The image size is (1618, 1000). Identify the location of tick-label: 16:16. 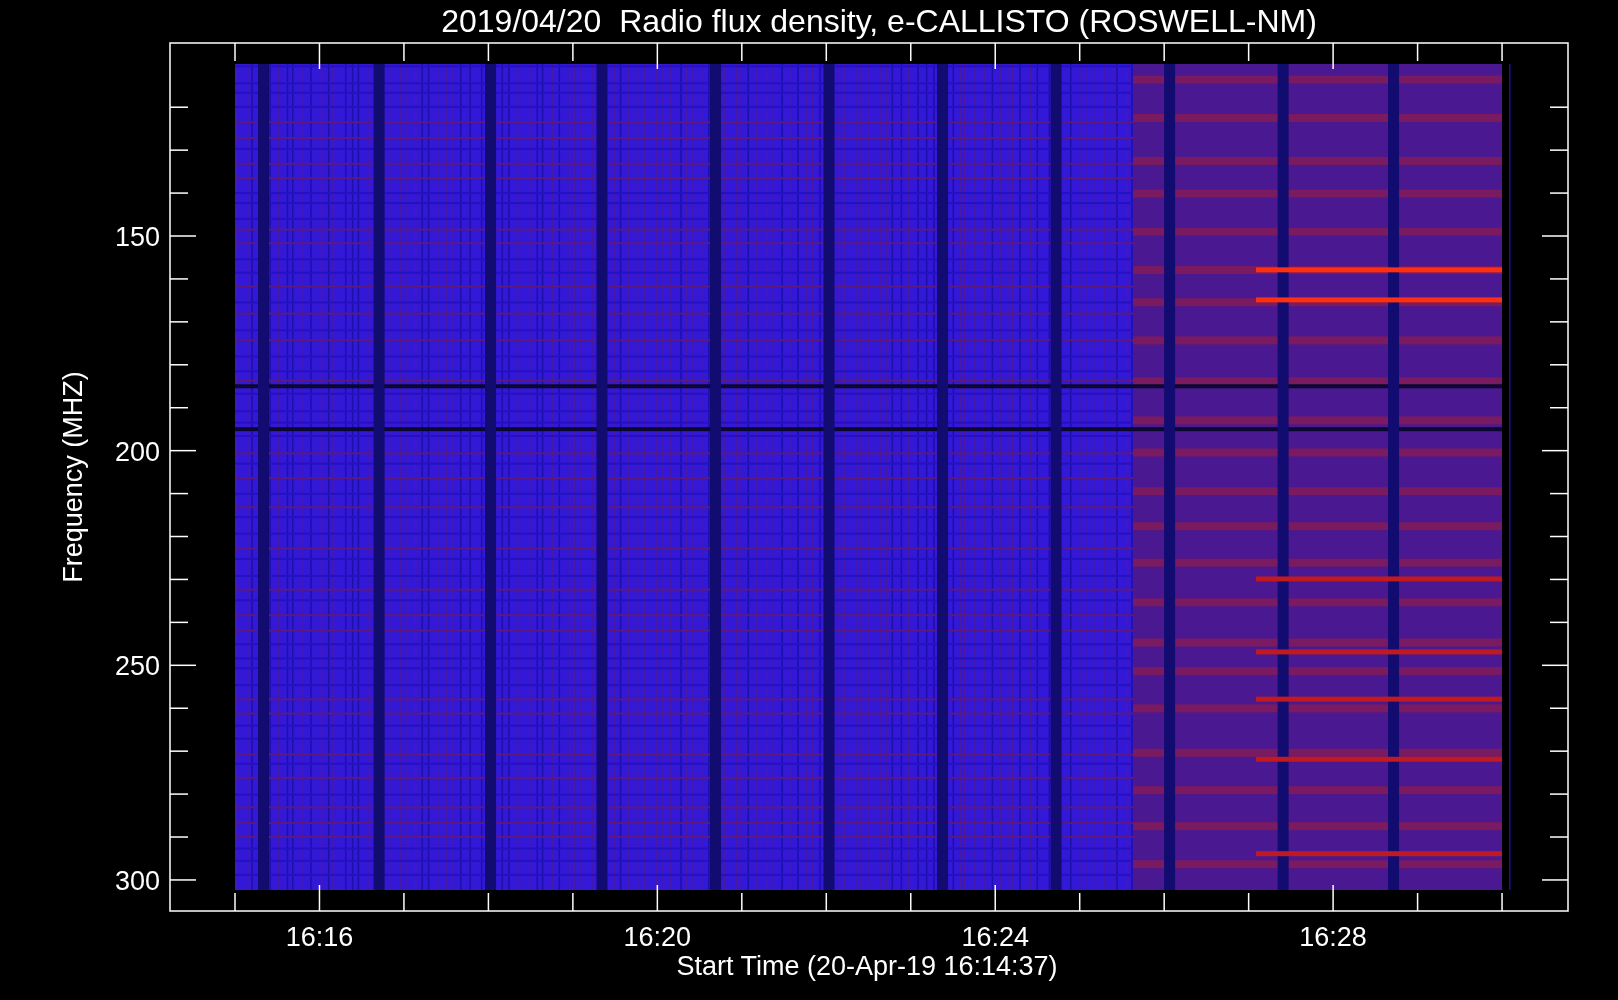
(319, 937).